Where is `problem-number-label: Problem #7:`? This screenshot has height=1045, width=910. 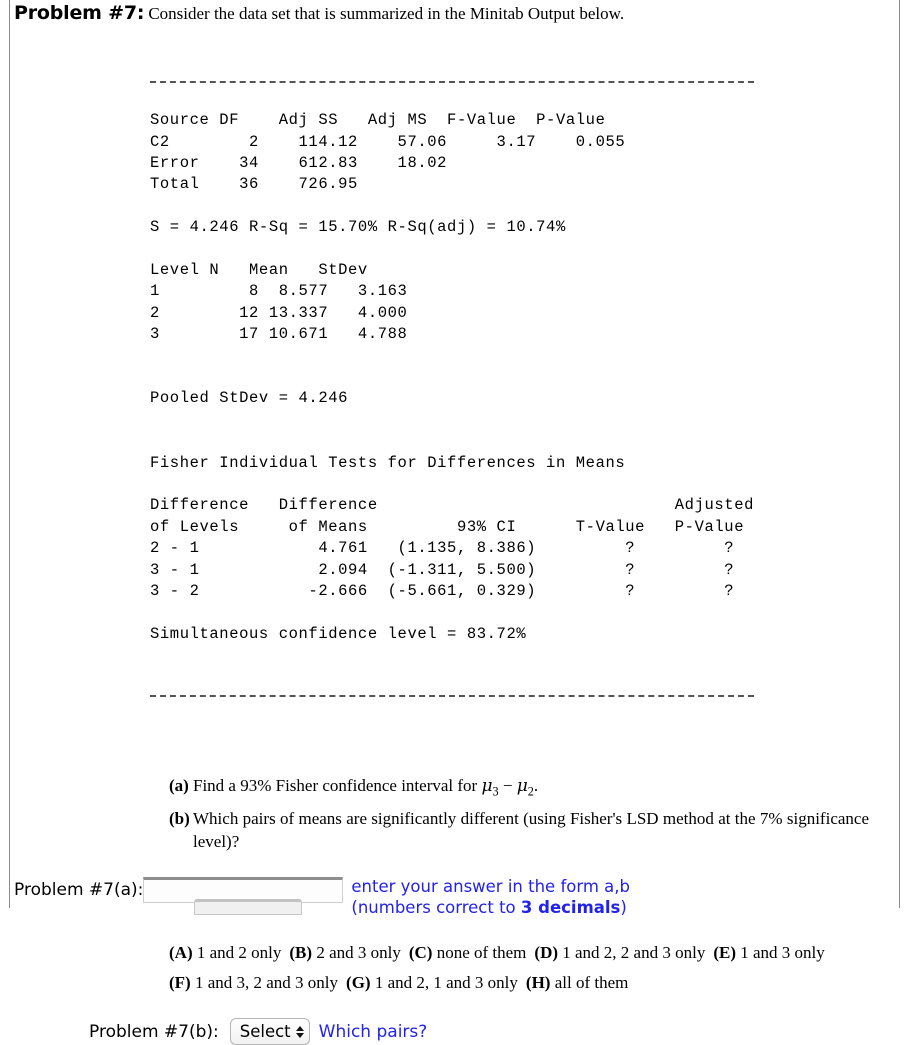
problem-number-label: Problem #7: is located at coordinates (79, 13).